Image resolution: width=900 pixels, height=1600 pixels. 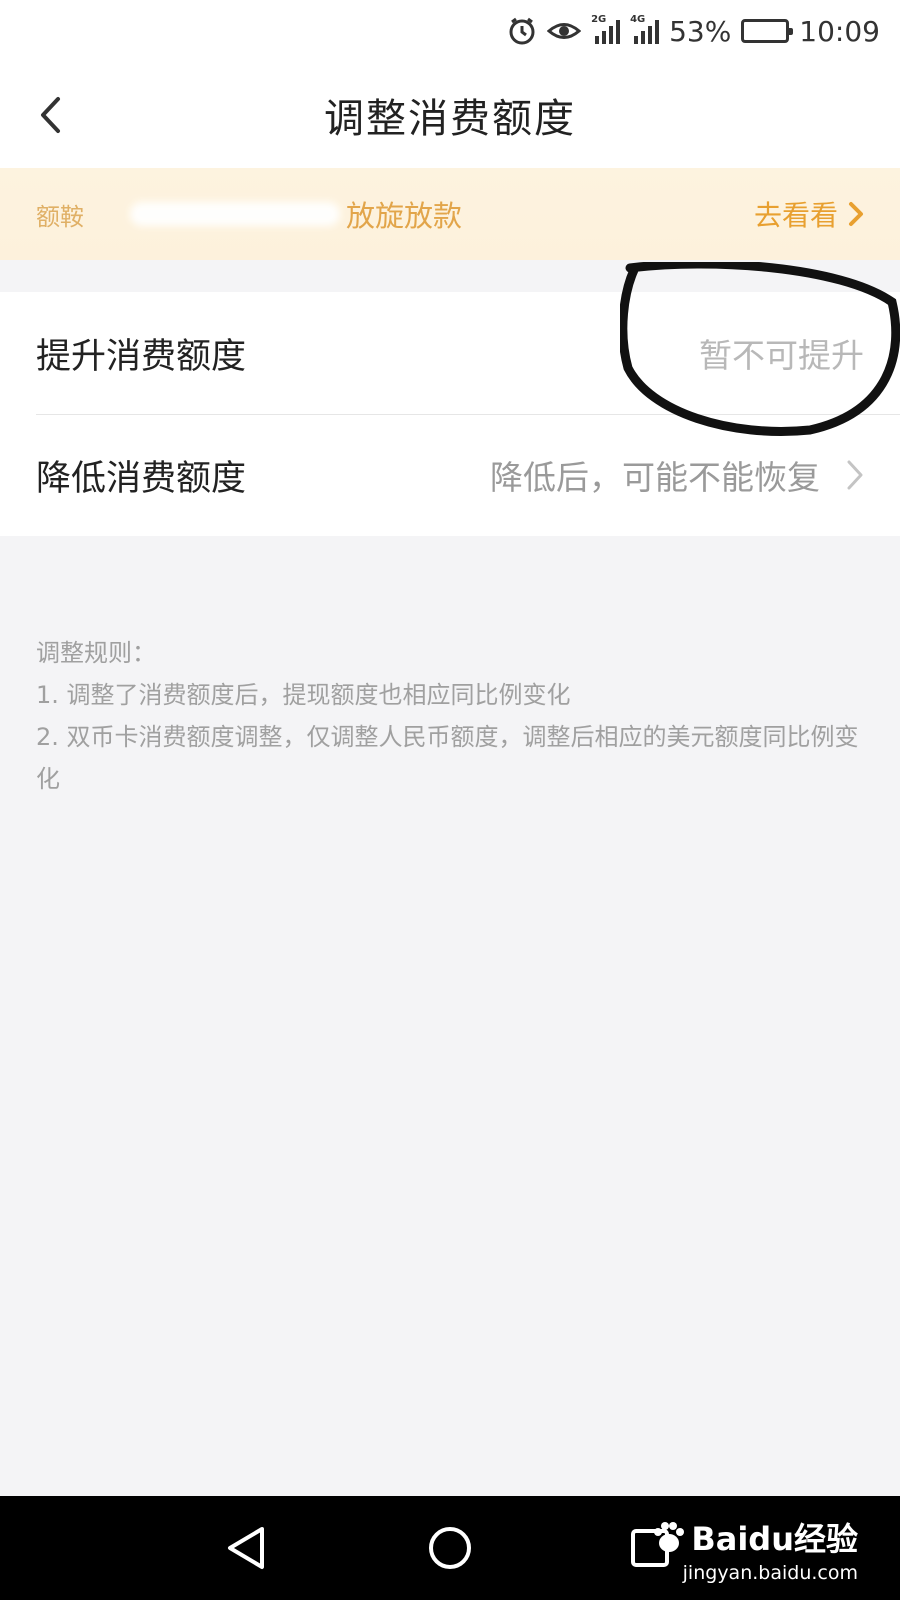 What do you see at coordinates (638, 19) in the screenshot?
I see `network-type-label: 4G` at bounding box center [638, 19].